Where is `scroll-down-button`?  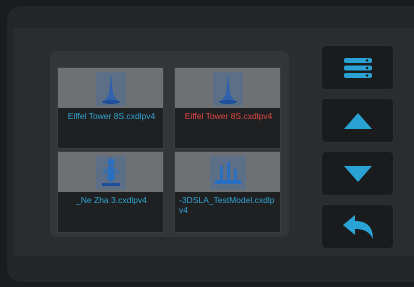
scroll-down-button is located at coordinates (357, 173).